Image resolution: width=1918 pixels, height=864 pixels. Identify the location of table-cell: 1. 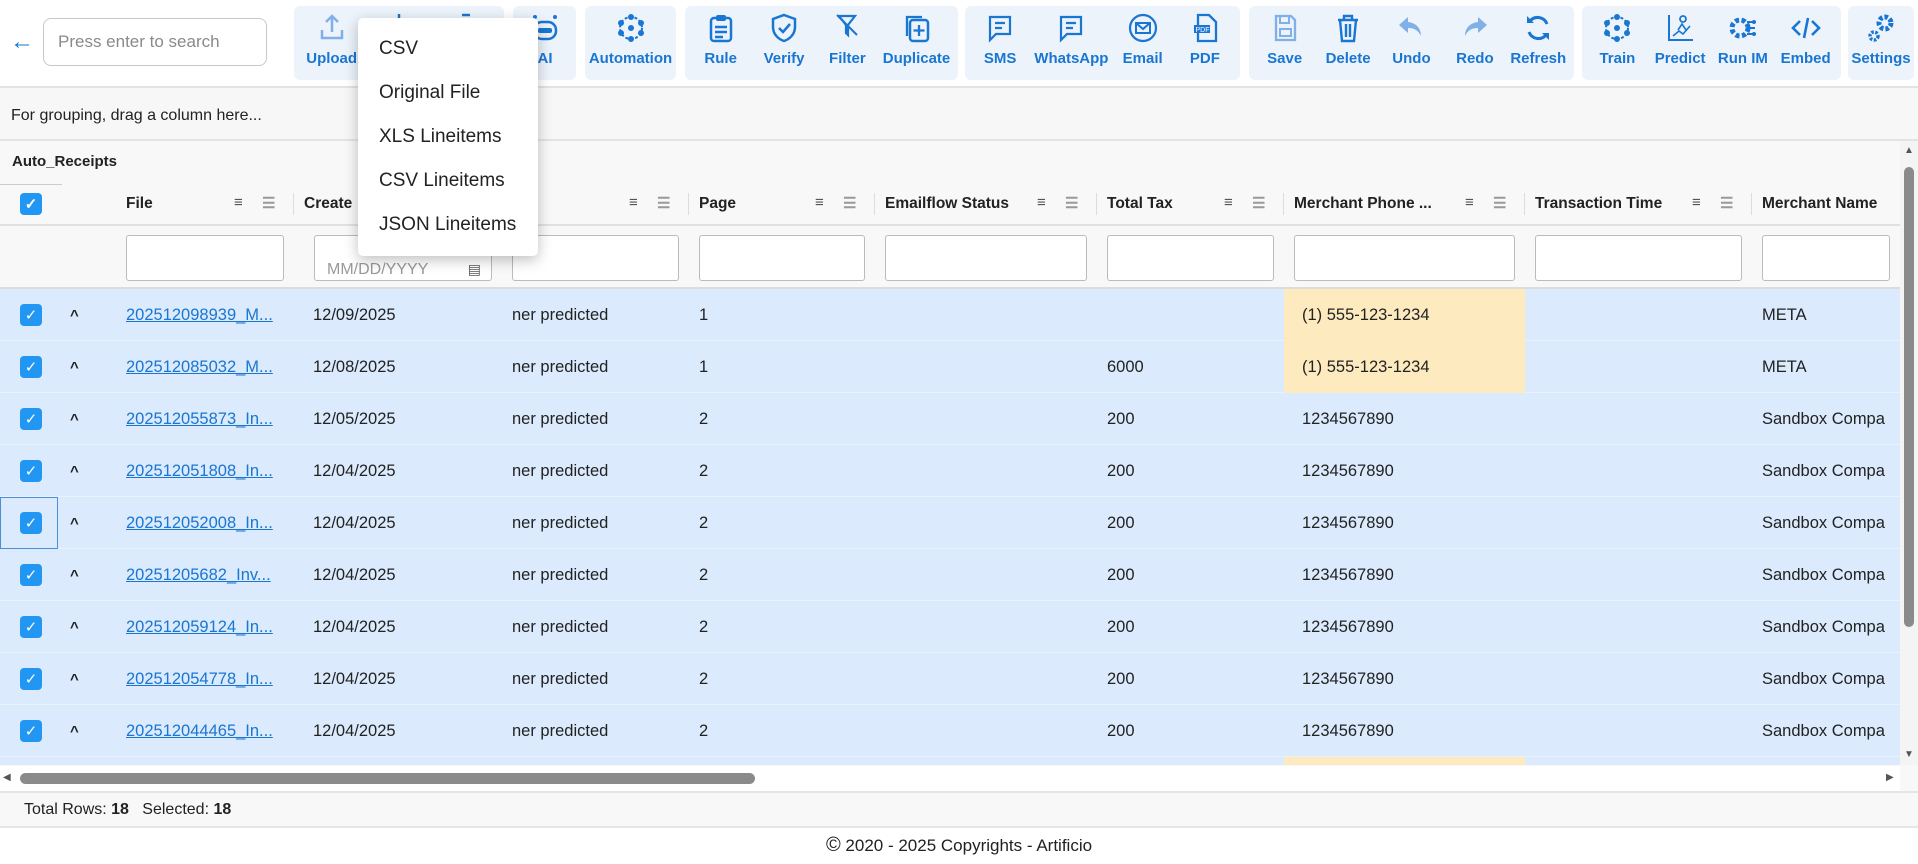
(782, 315).